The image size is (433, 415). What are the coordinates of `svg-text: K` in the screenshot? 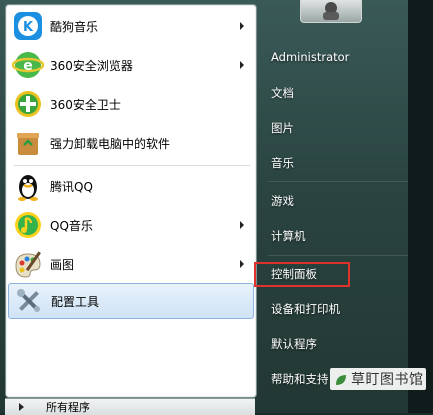 It's located at (28, 27).